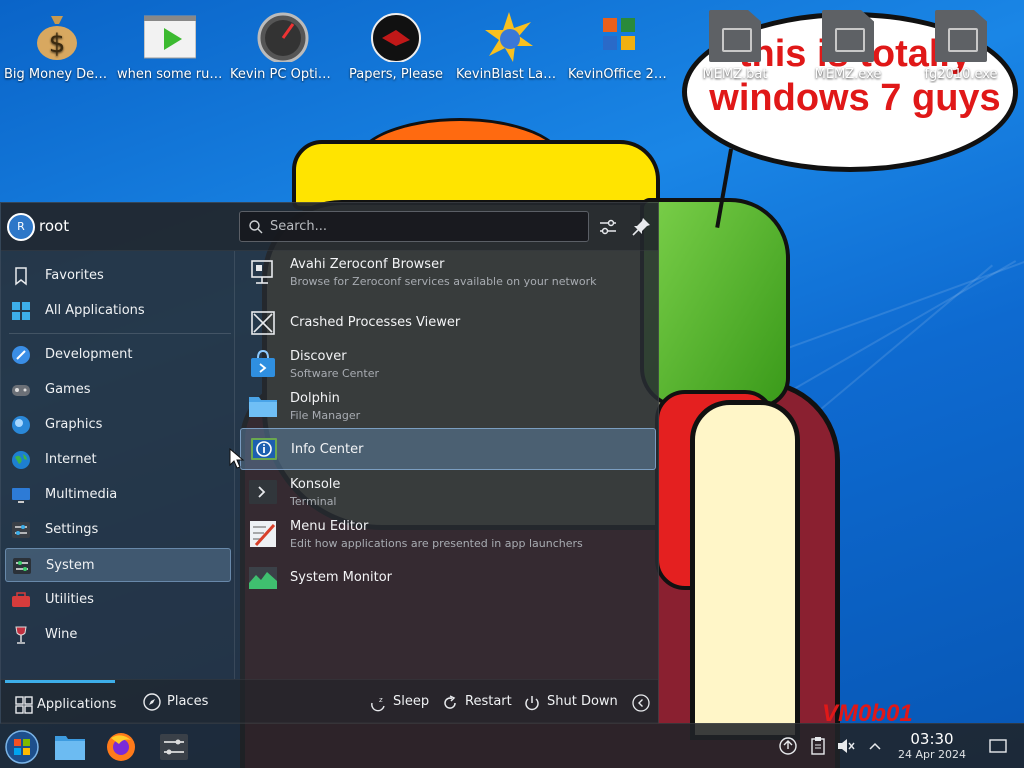 This screenshot has height=768, width=1024. What do you see at coordinates (118, 565) in the screenshot?
I see `sidebar-item-system: System` at bounding box center [118, 565].